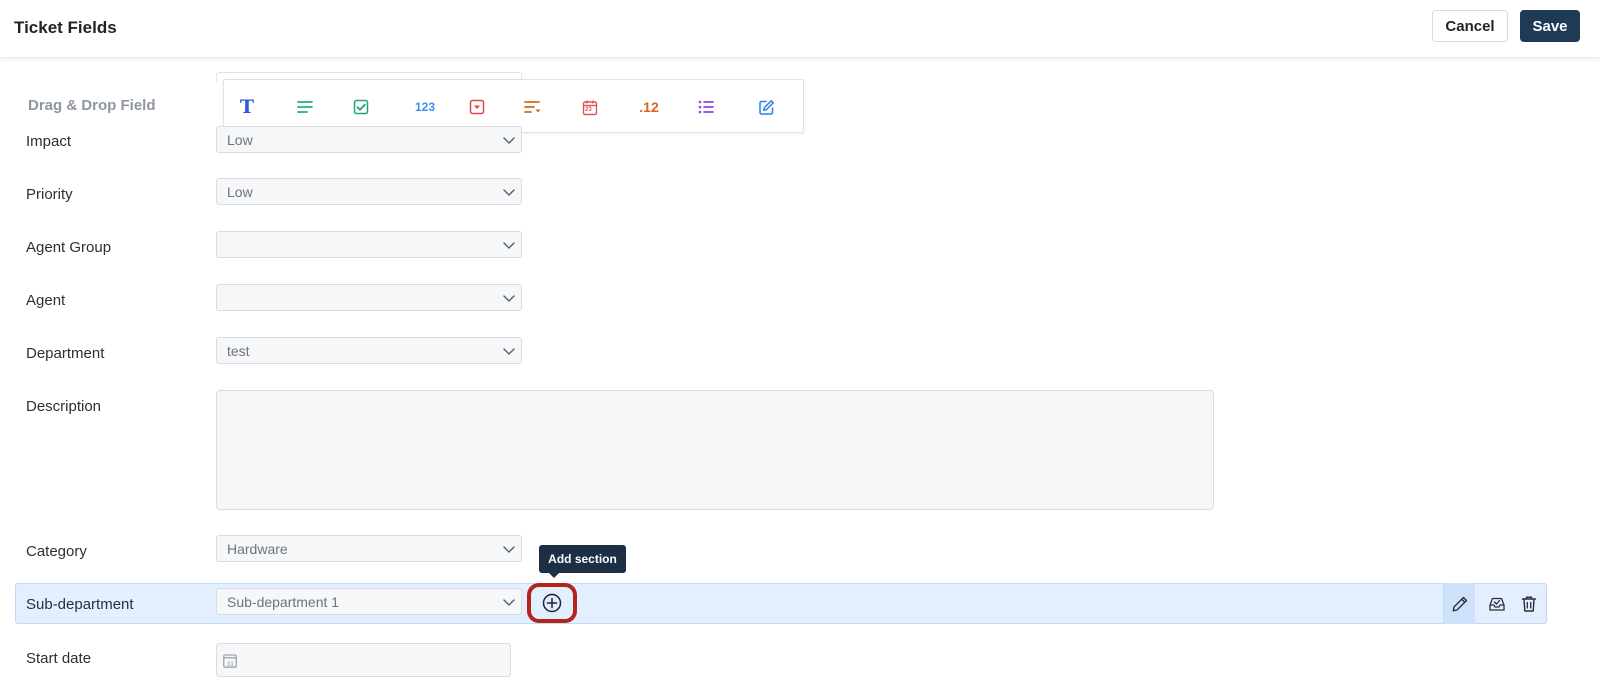 The height and width of the screenshot is (687, 1600). I want to click on department-label: Department, so click(65, 353).